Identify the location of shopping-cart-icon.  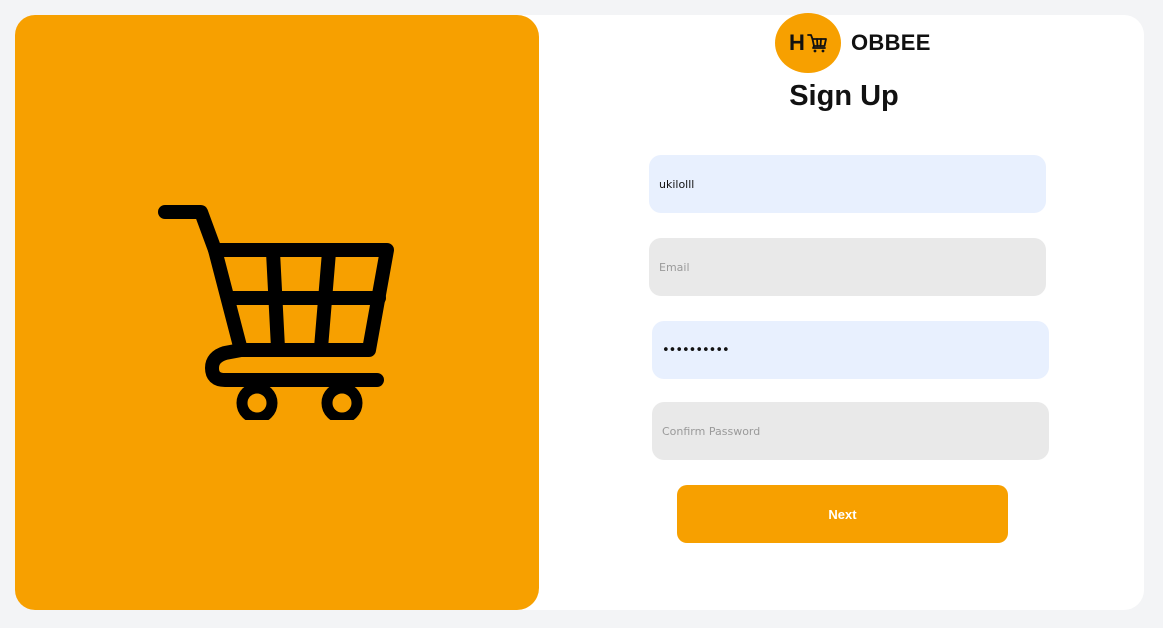
(276, 312).